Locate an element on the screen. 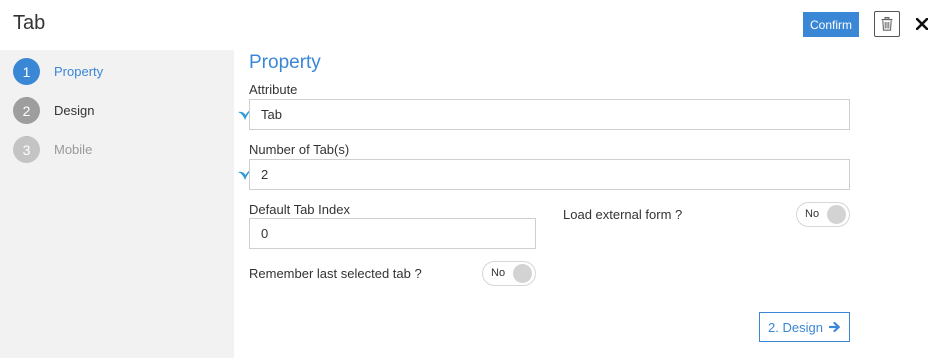 The width and height of the screenshot is (942, 358). delete-button is located at coordinates (887, 24).